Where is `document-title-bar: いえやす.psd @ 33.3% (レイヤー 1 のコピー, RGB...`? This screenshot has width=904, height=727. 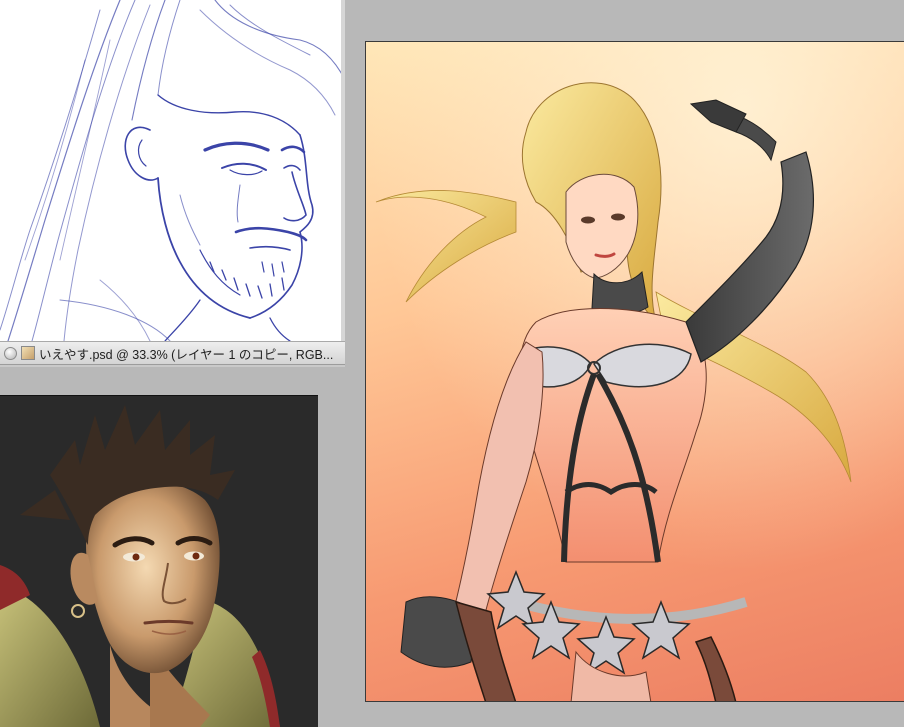 document-title-bar: いえやす.psd @ 33.3% (レイヤー 1 のコピー, RGB... is located at coordinates (172, 353).